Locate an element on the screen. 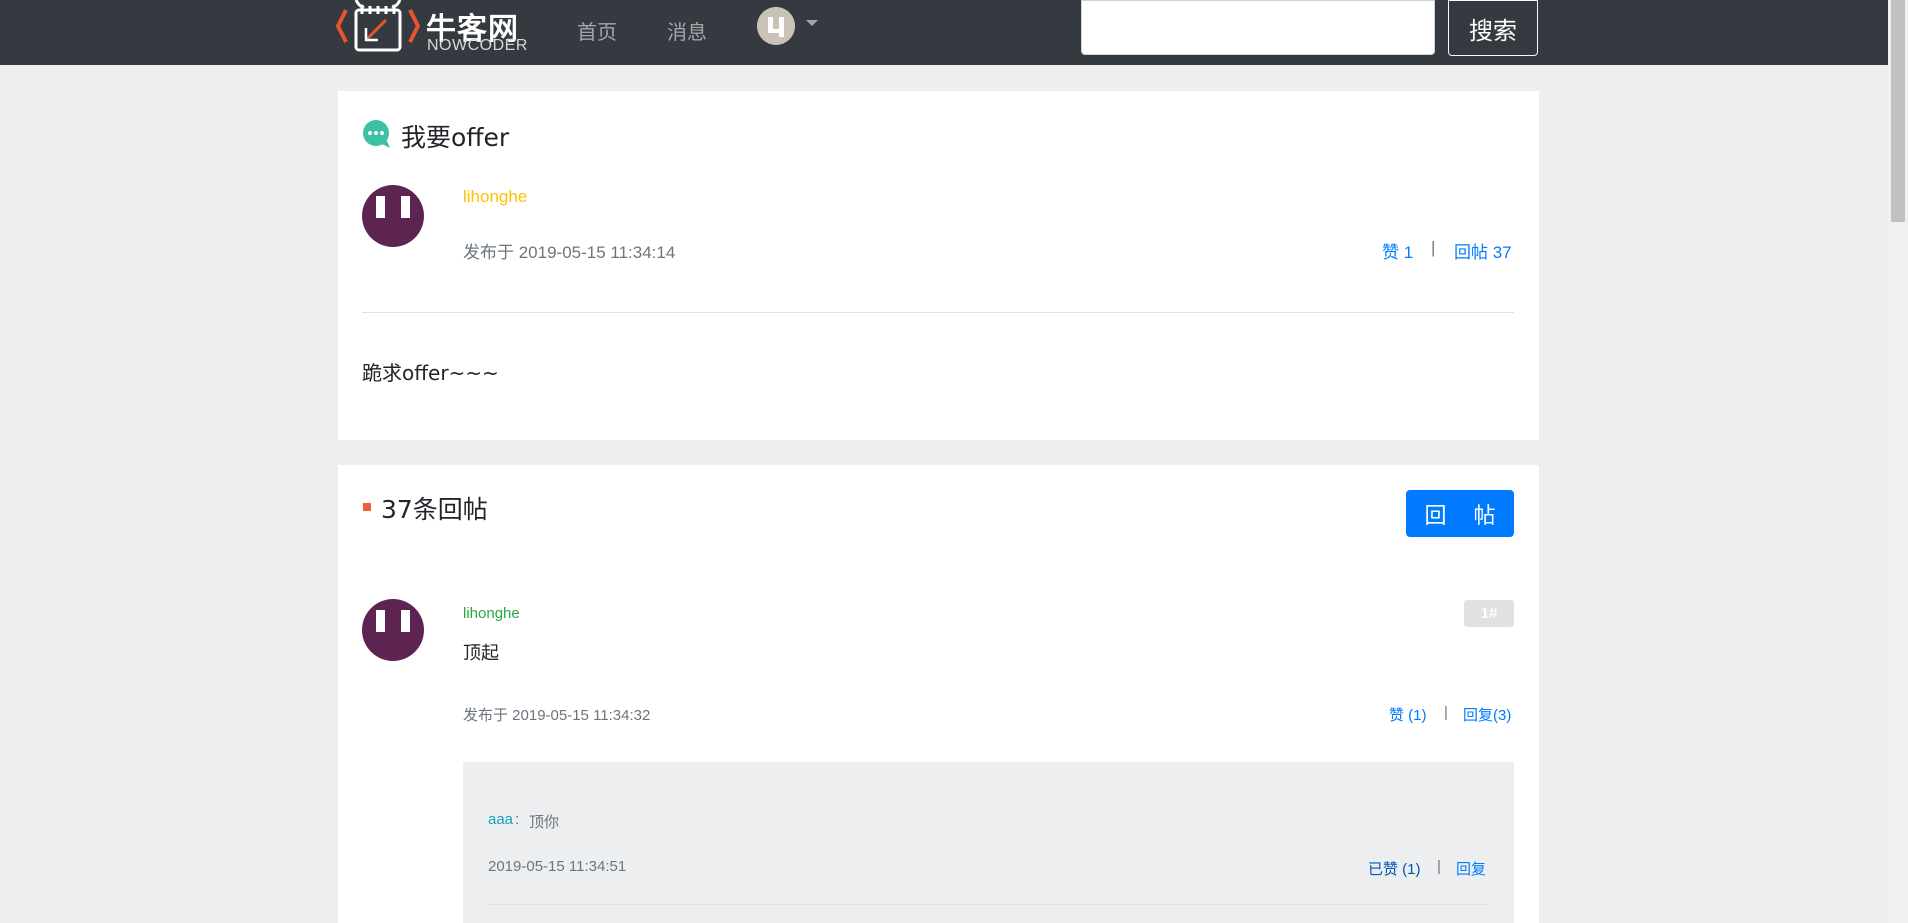 This screenshot has width=1908, height=923. post-title: 我要offer is located at coordinates (455, 137).